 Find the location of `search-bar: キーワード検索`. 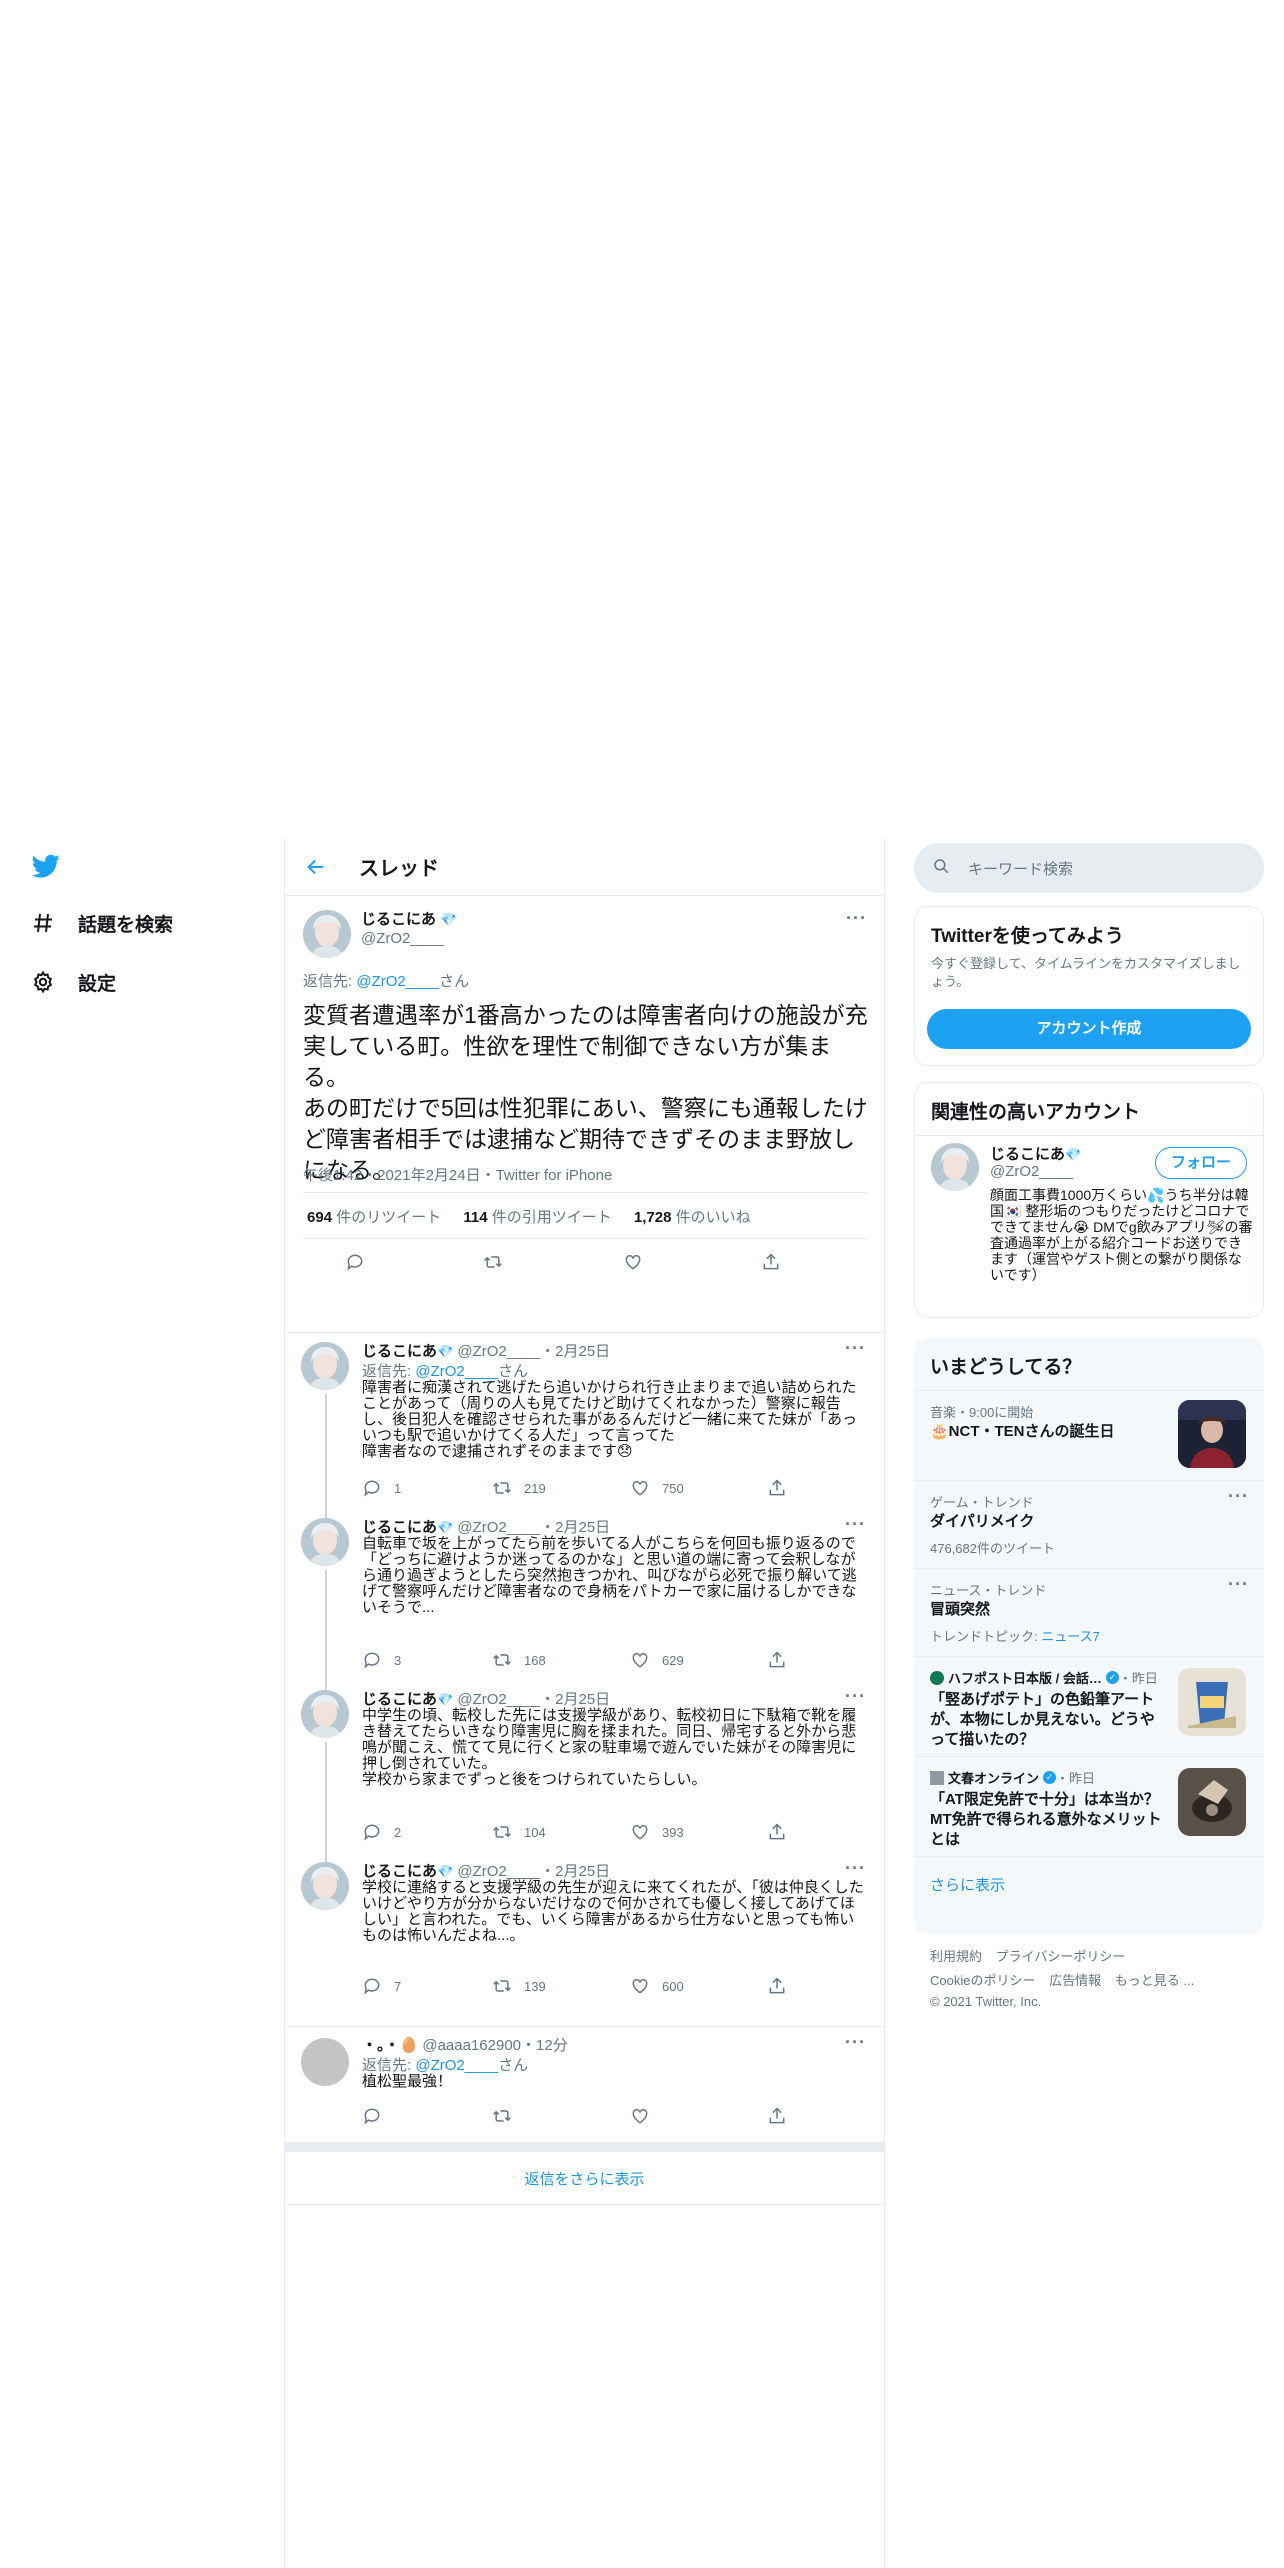

search-bar: キーワード検索 is located at coordinates (1089, 868).